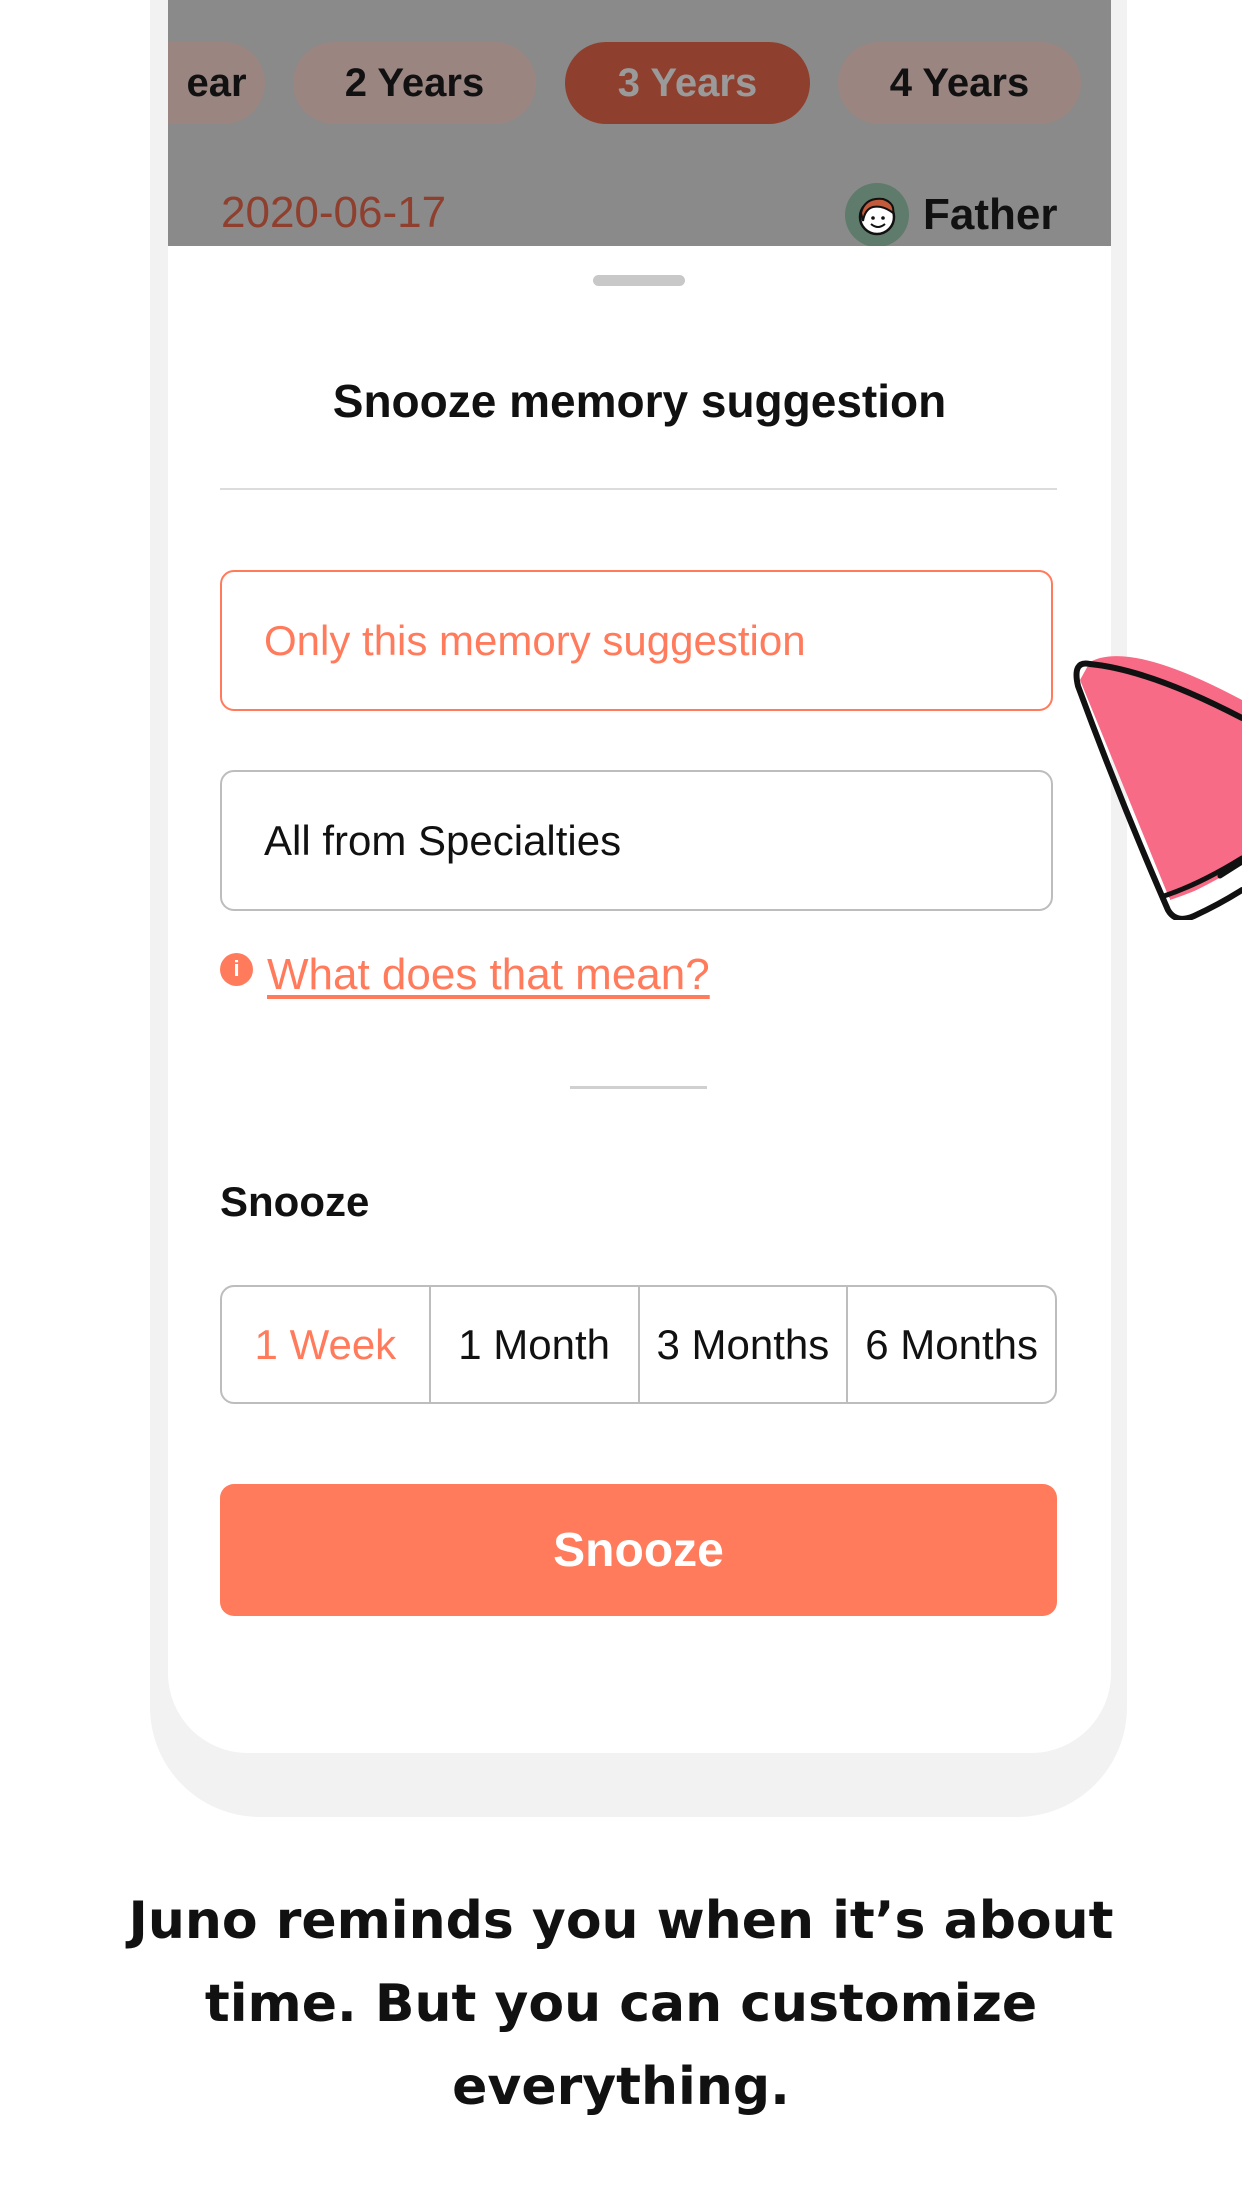 This screenshot has width=1242, height=2208. I want to click on pill-label: 2 Years, so click(414, 82).